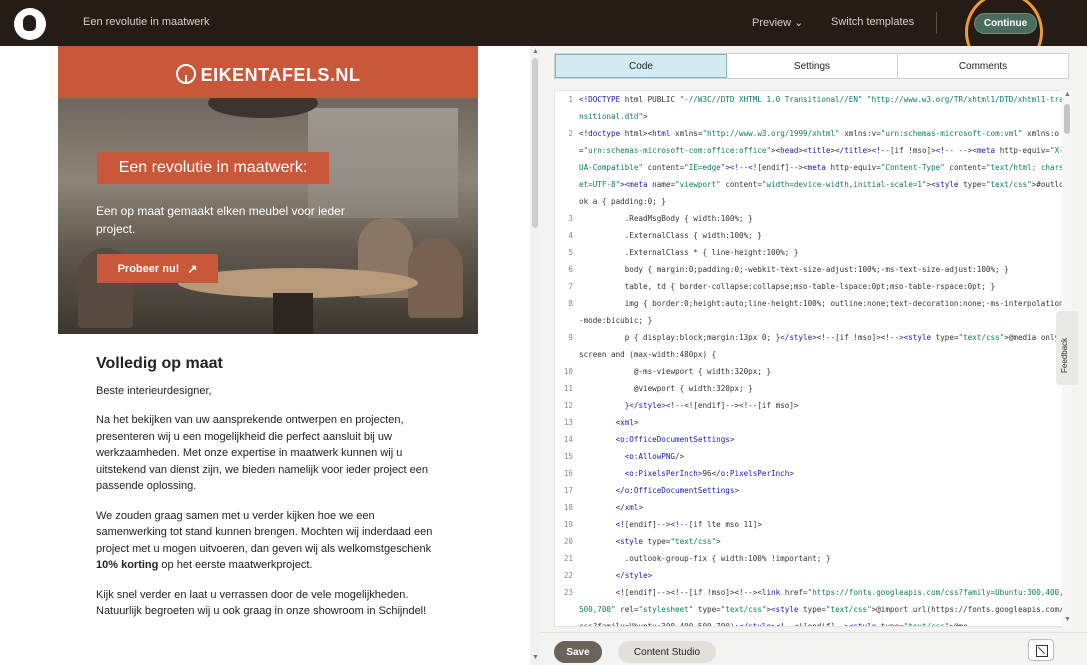  What do you see at coordinates (872, 22) in the screenshot?
I see `switch-templates-link: Switch templates` at bounding box center [872, 22].